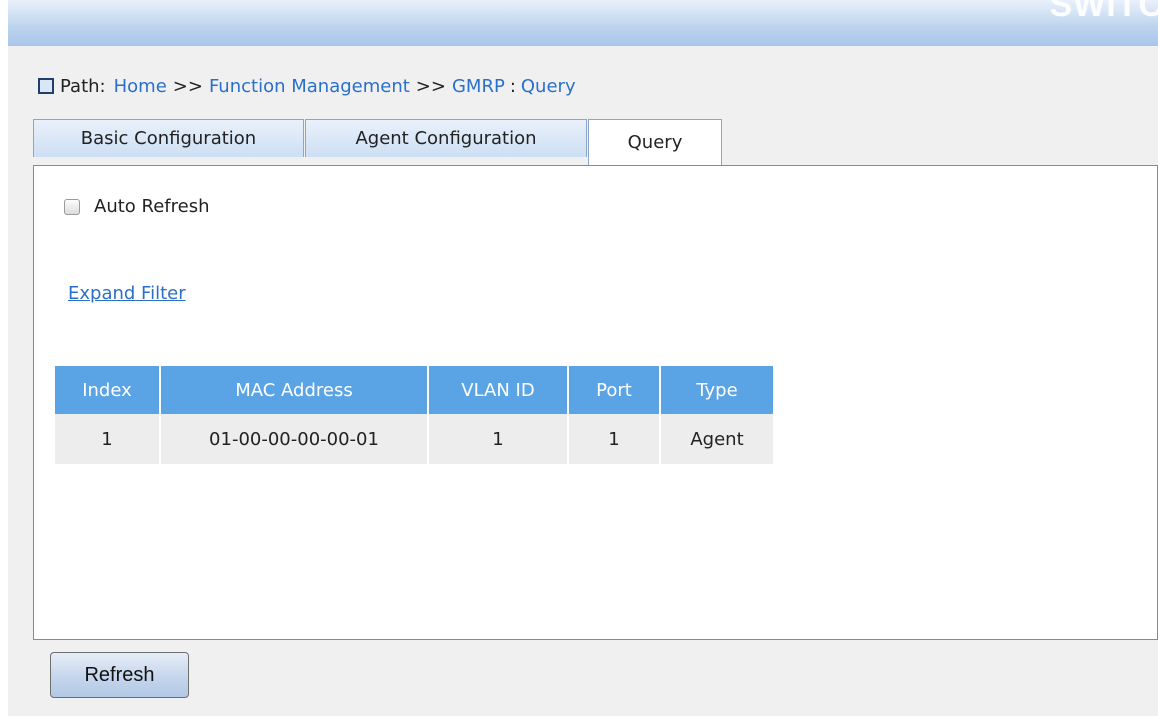  Describe the element at coordinates (294, 390) in the screenshot. I see `column-header-mac-address: MAC Address` at that location.